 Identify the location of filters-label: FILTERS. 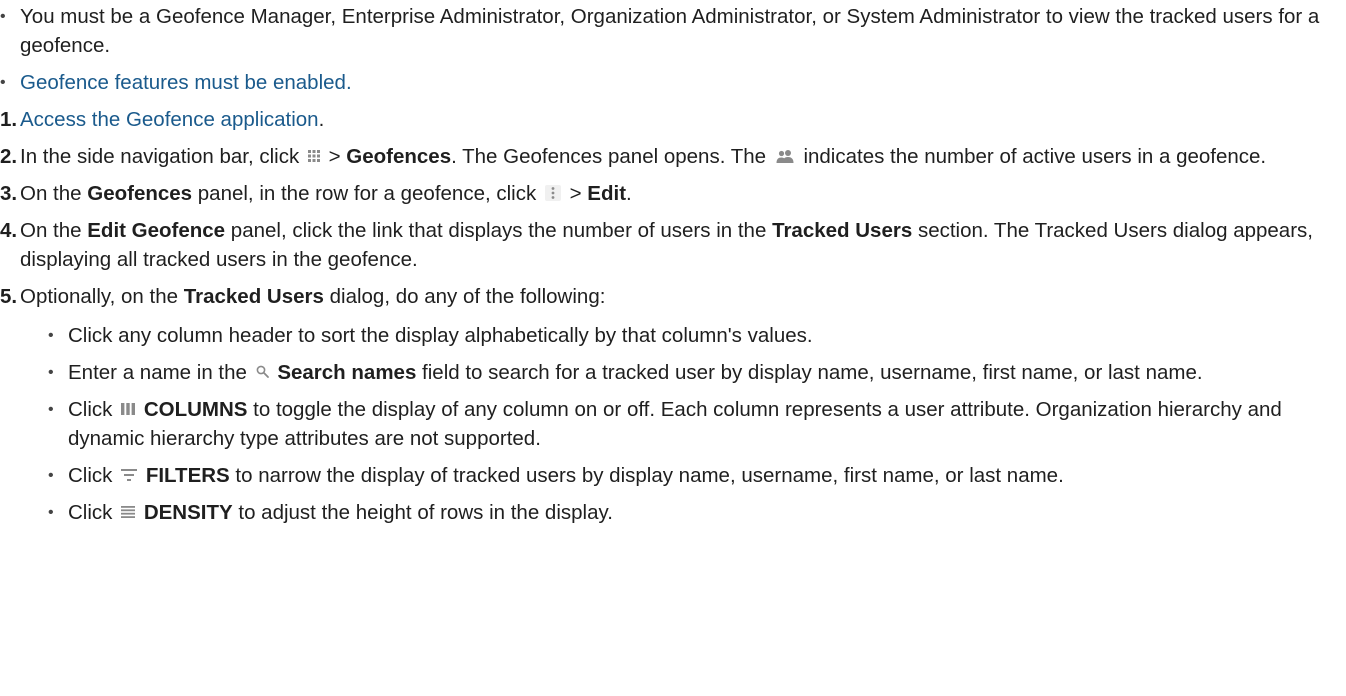
(187, 475).